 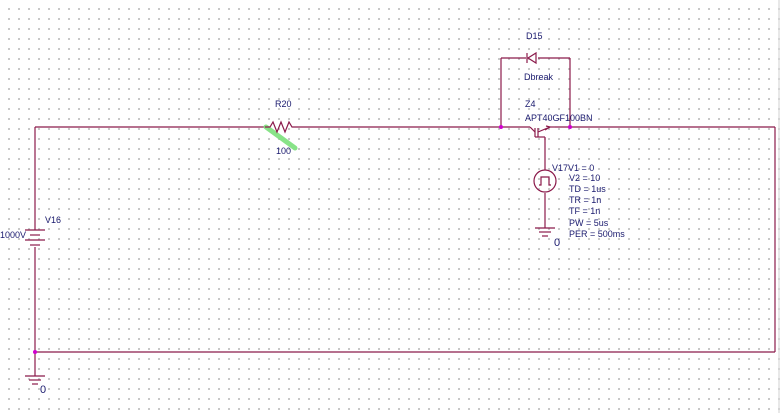 I want to click on v17-param-tr: TR = 1n, so click(x=585, y=200).